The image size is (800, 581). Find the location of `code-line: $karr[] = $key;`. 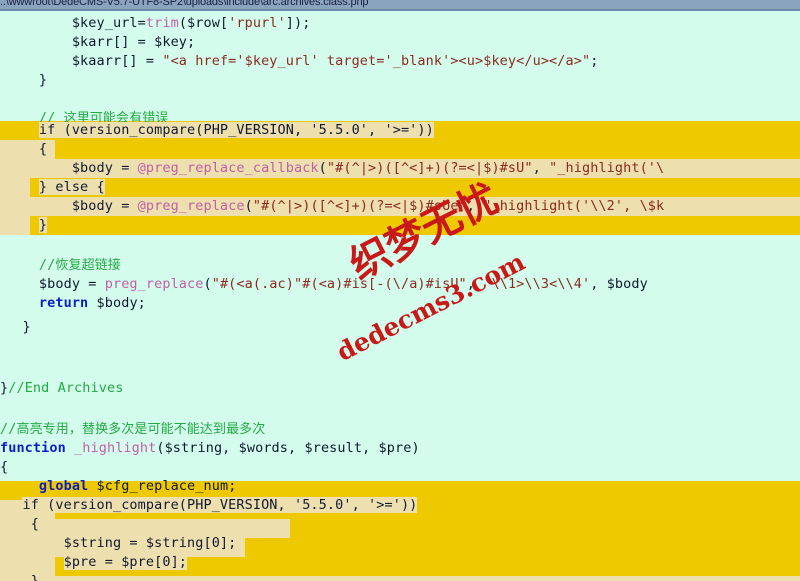

code-line: $karr[] = $key; is located at coordinates (403, 42).